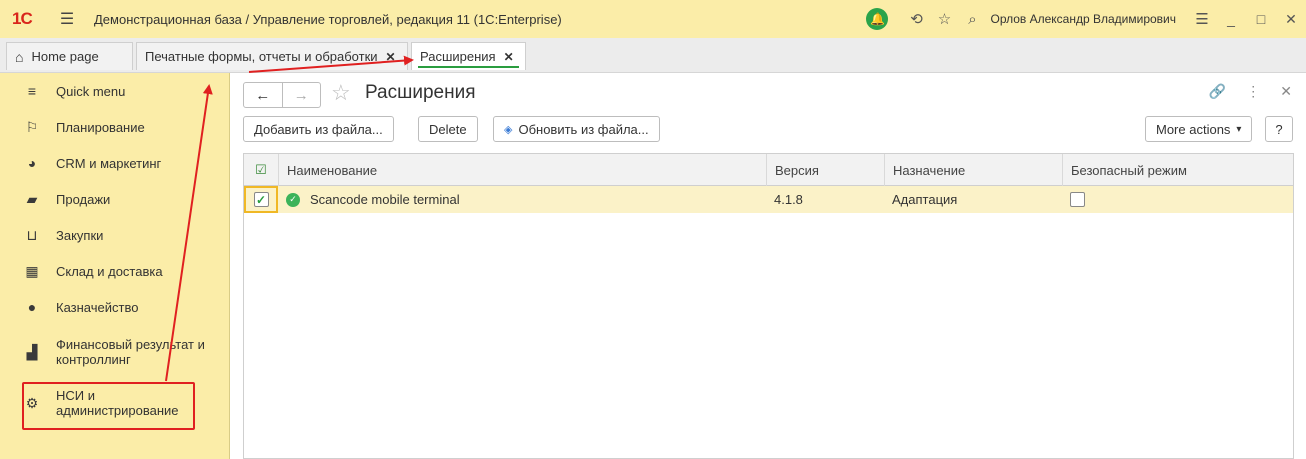 The width and height of the screenshot is (1306, 459). I want to click on help-button: ?, so click(1279, 129).